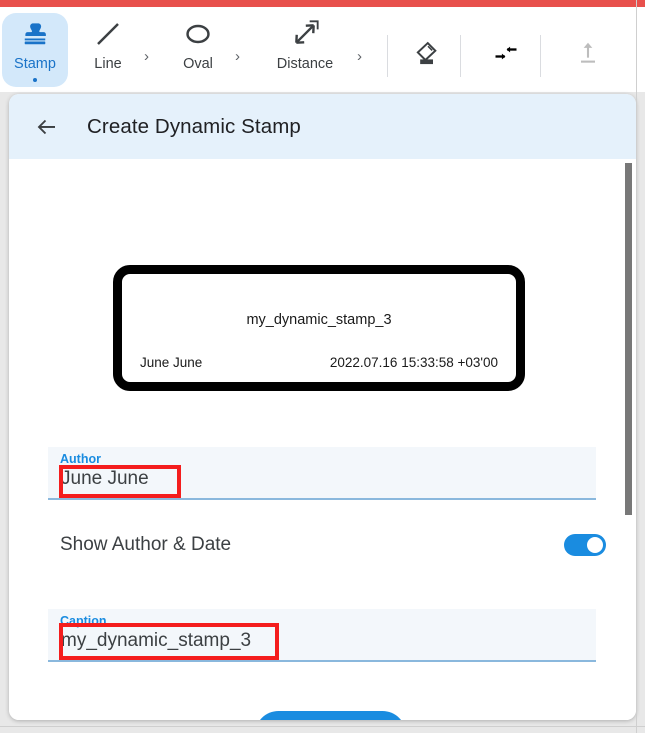 The height and width of the screenshot is (733, 645). What do you see at coordinates (330, 715) in the screenshot?
I see `create-button: CREATE` at bounding box center [330, 715].